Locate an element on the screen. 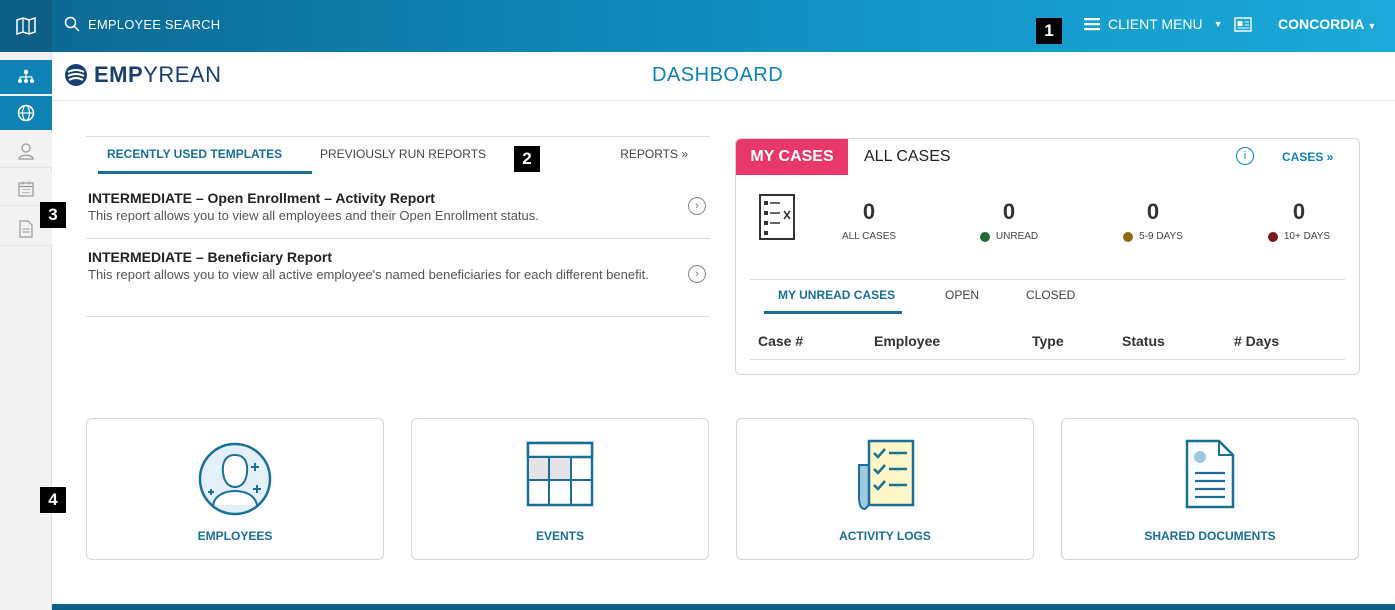 Image resolution: width=1395 pixels, height=610 pixels. logo-text: EMPYREAN is located at coordinates (157, 75).